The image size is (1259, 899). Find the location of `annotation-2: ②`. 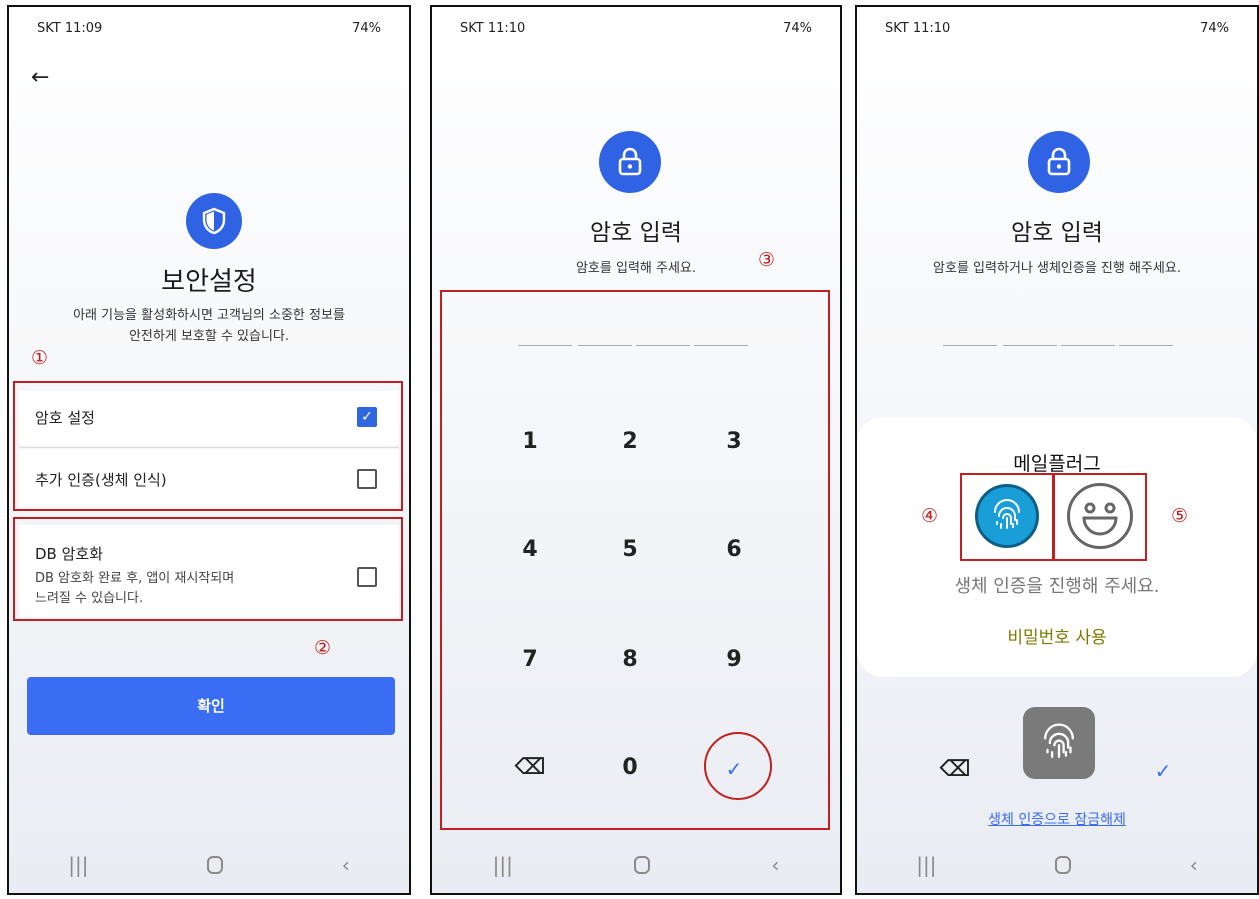

annotation-2: ② is located at coordinates (323, 648).